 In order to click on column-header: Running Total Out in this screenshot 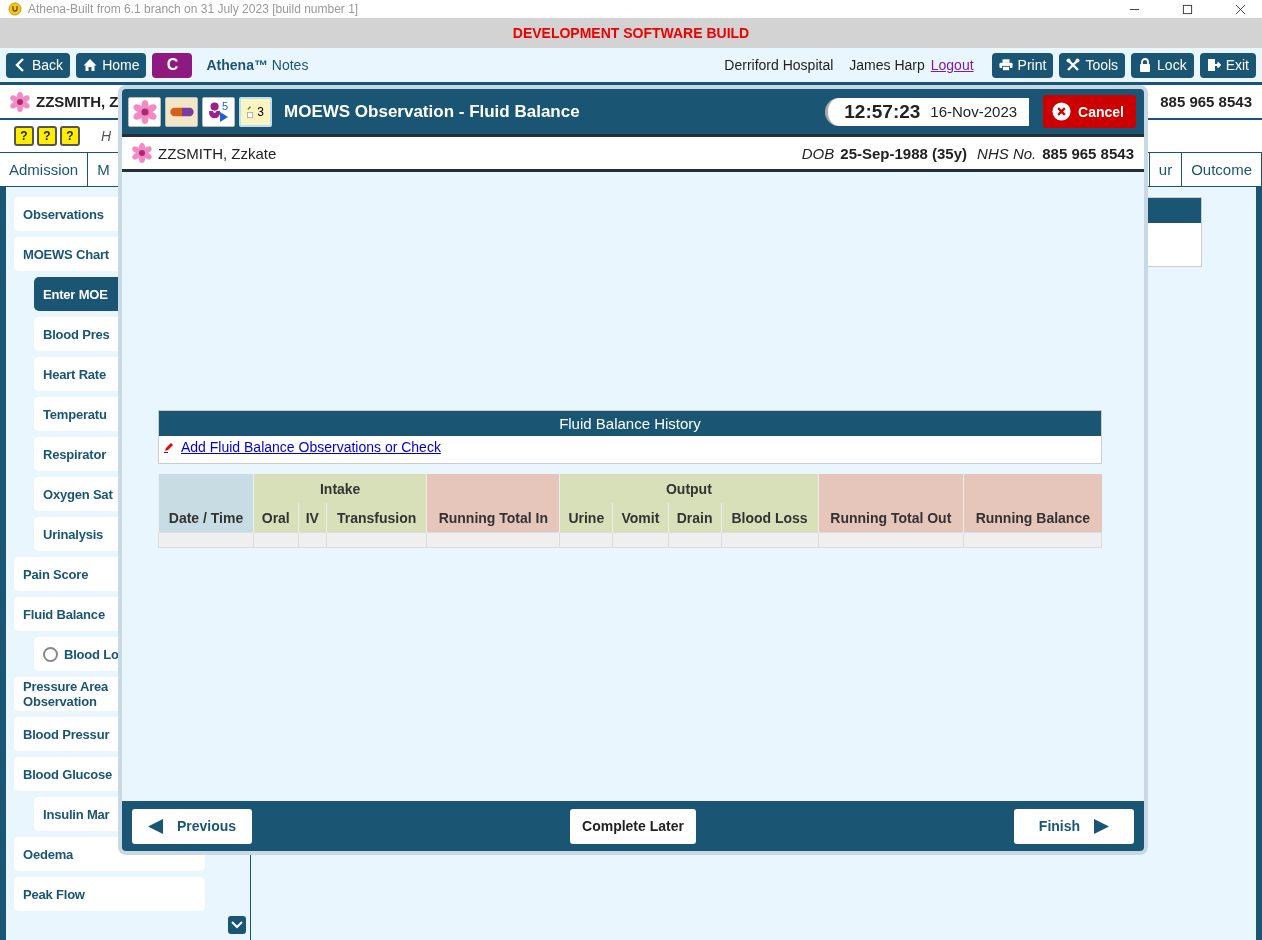, I will do `click(891, 503)`.